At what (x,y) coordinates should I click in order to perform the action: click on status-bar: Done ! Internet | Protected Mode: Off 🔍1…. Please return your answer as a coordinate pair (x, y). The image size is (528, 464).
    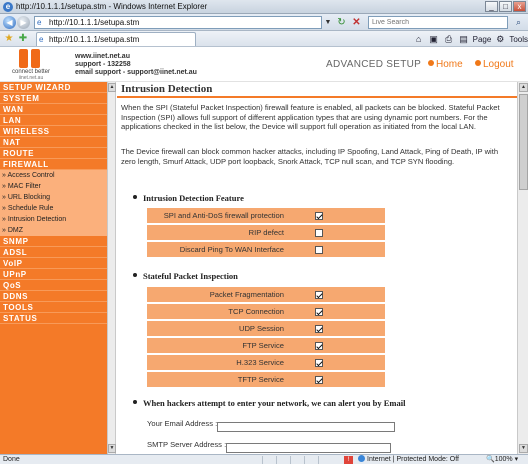
    Looking at the image, I should click on (264, 459).